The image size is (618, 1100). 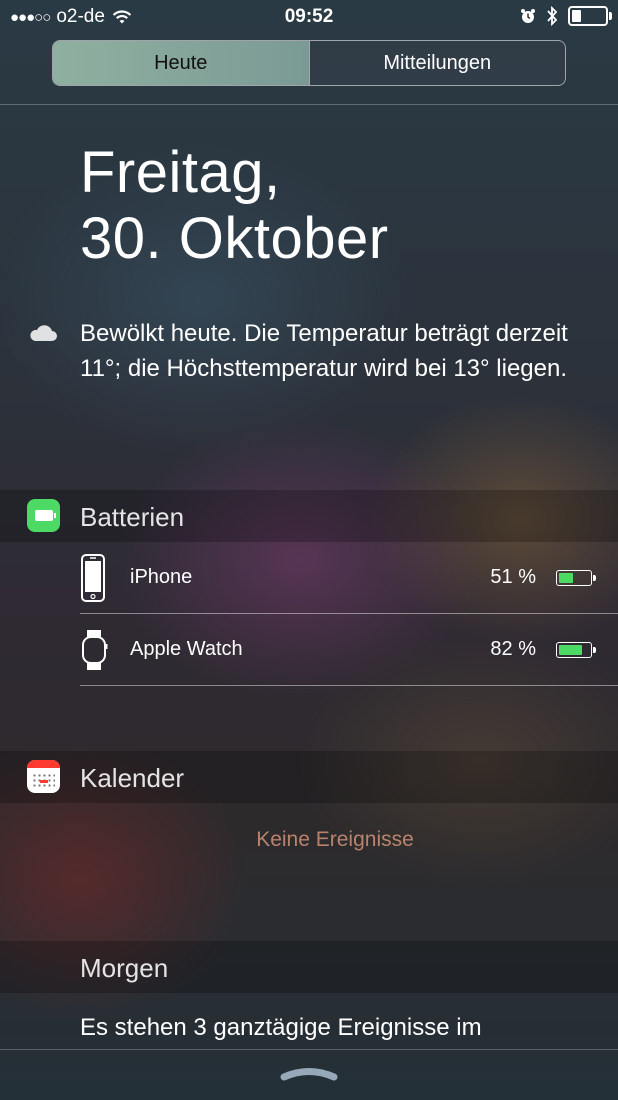 I want to click on battery-row-apple-watch: Apple Watch 82 %, so click(x=349, y=650).